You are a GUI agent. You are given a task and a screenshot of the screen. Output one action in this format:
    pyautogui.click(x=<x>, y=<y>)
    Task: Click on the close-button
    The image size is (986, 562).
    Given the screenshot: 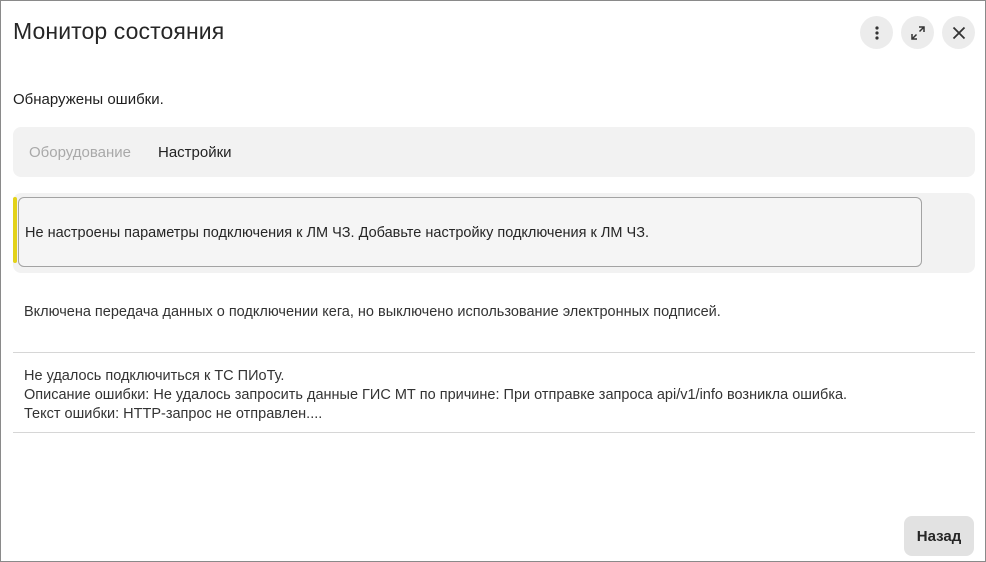 What is the action you would take?
    pyautogui.click(x=958, y=32)
    